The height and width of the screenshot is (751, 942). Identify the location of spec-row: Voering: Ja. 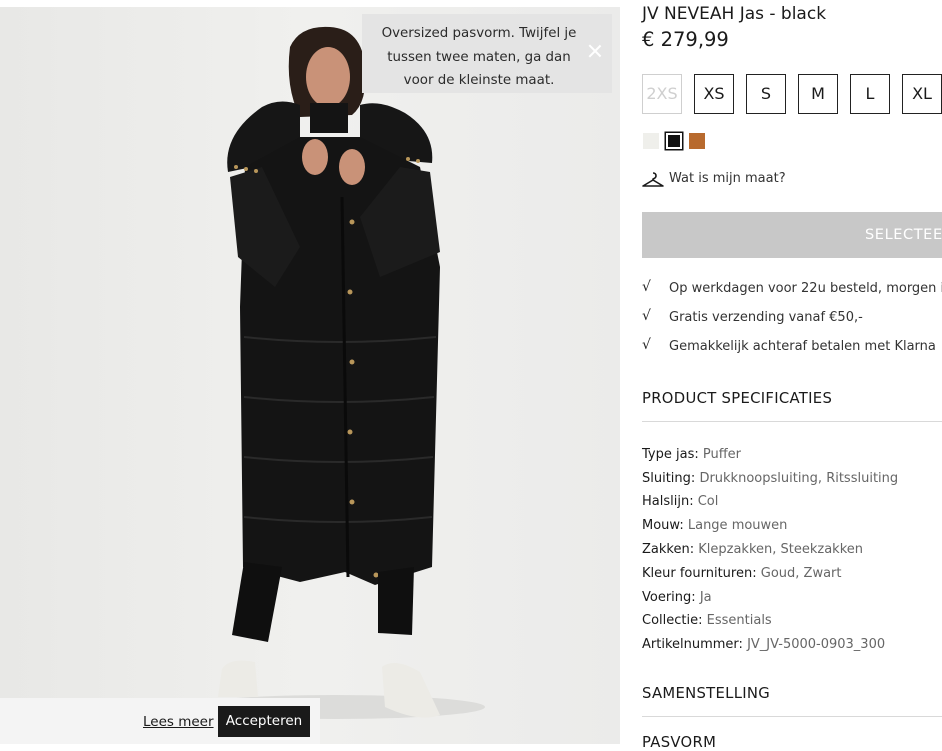
(677, 597).